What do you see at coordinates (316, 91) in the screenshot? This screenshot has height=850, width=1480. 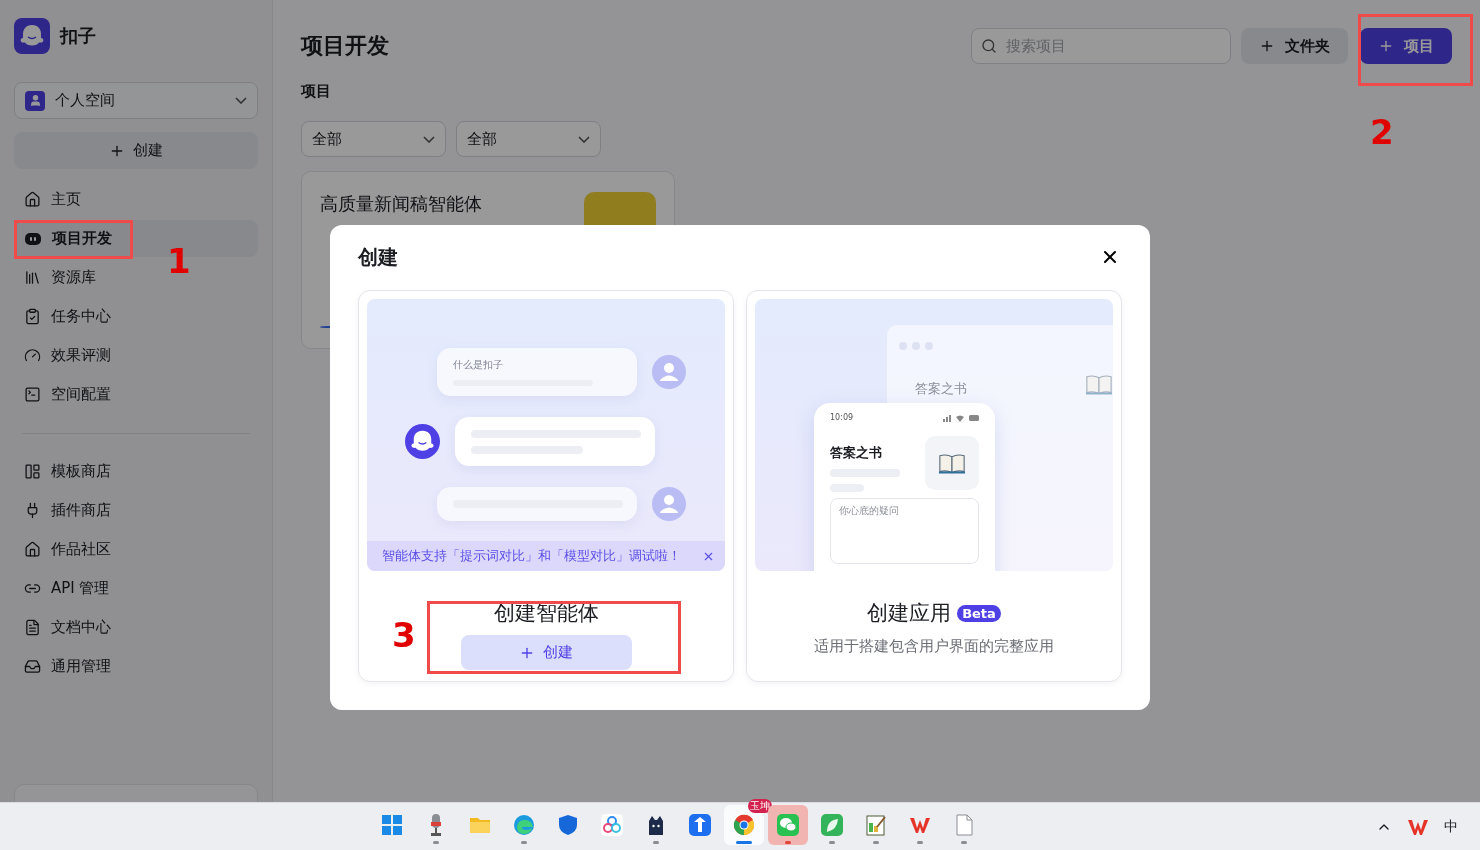 I see `section-title: 项目` at bounding box center [316, 91].